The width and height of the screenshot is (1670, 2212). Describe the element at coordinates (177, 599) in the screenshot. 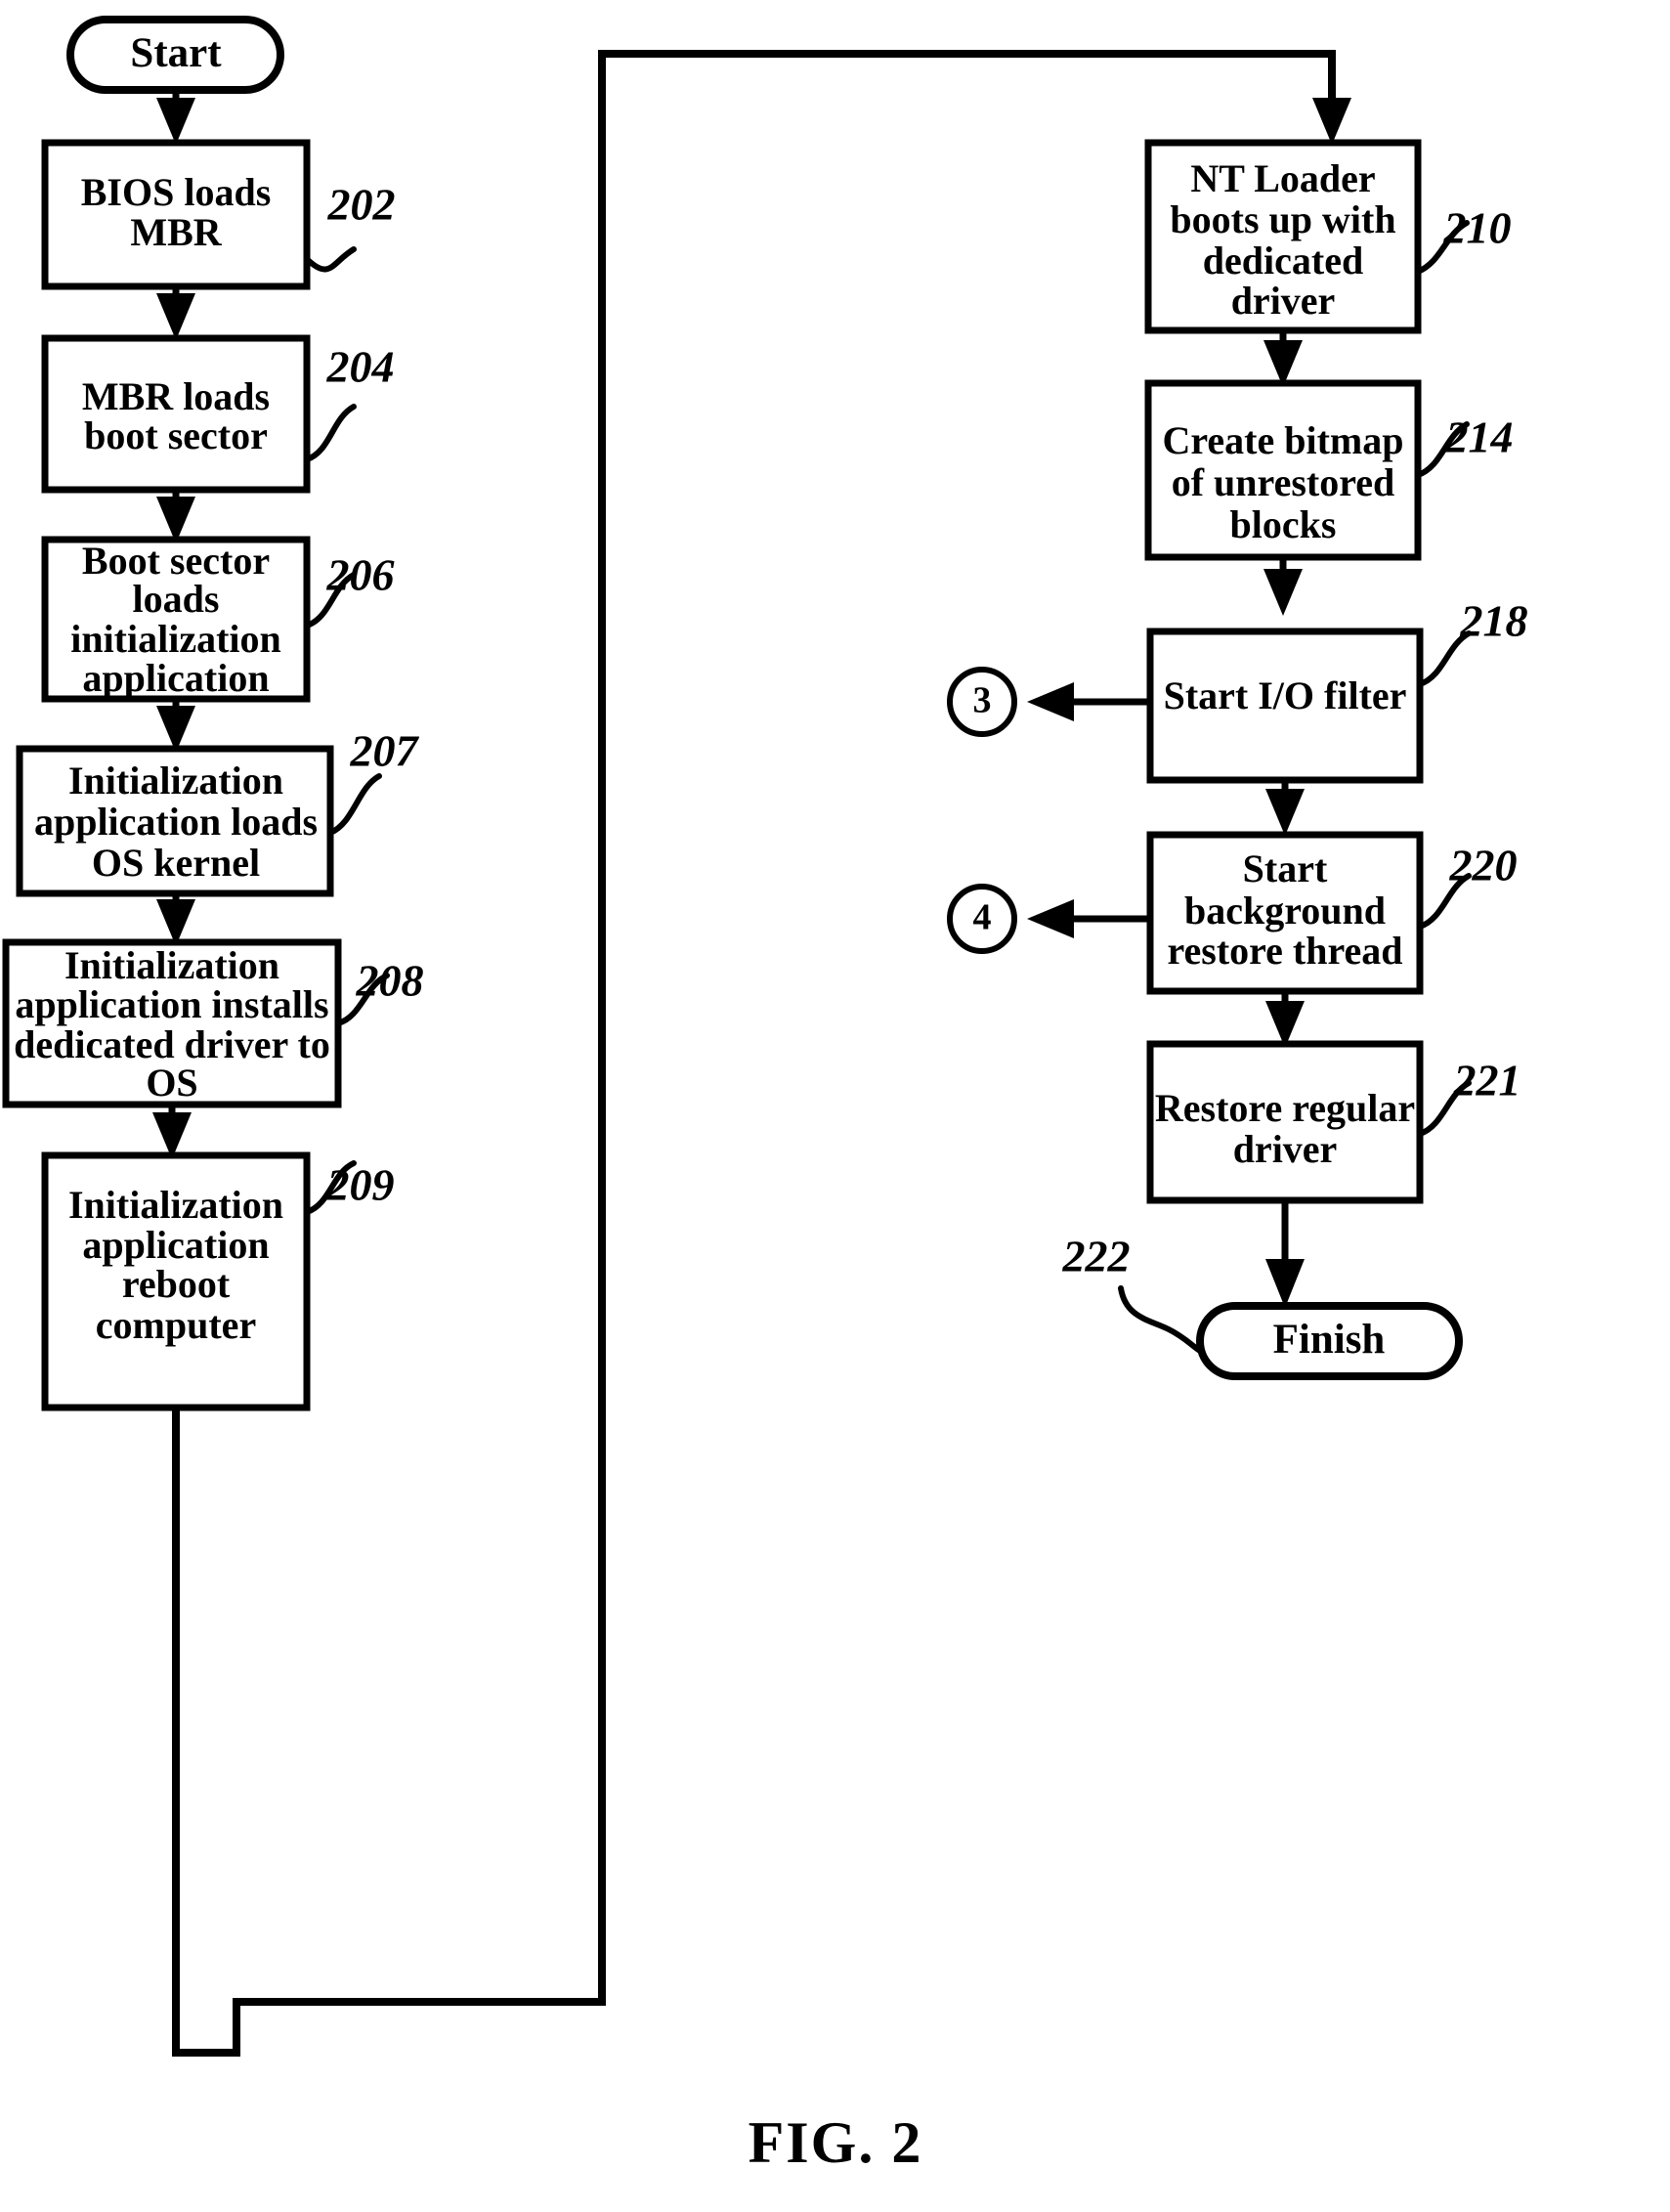

I see `box-206-line-2: loads` at that location.